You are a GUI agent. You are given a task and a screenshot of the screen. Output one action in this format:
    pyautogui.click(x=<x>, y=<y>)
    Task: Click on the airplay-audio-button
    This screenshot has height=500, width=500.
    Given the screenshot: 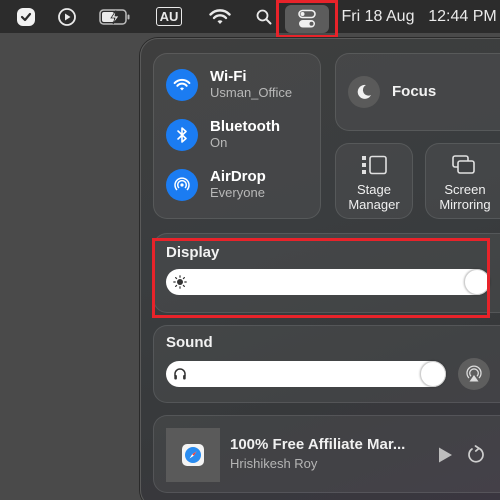 What is the action you would take?
    pyautogui.click(x=474, y=374)
    